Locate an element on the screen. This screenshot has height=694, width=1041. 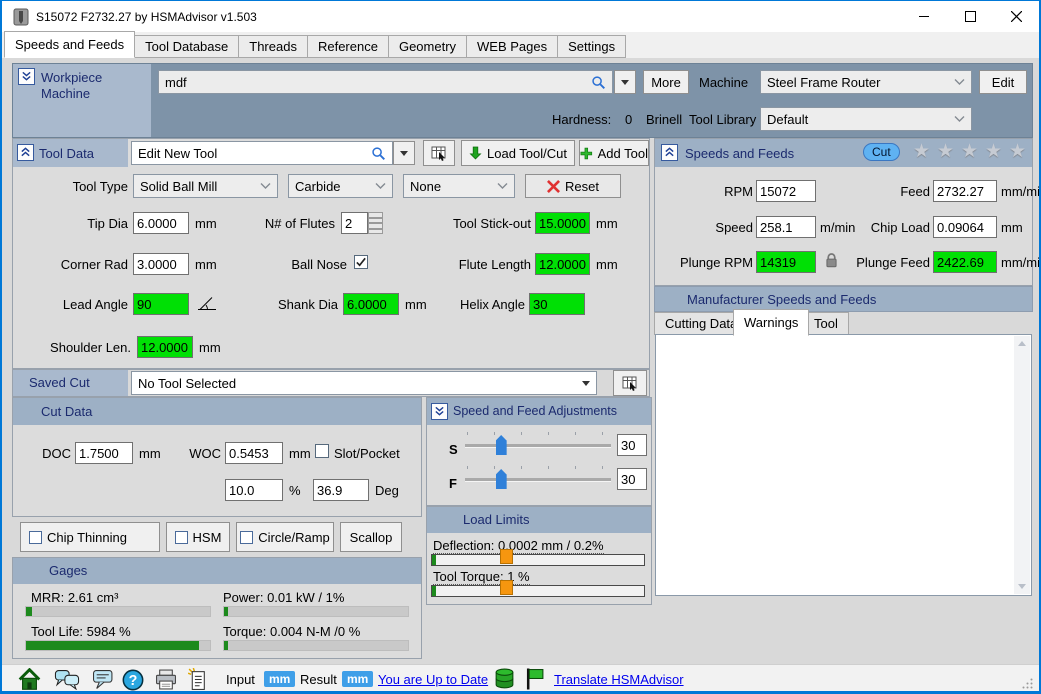
tip-dia-input is located at coordinates (161, 223).